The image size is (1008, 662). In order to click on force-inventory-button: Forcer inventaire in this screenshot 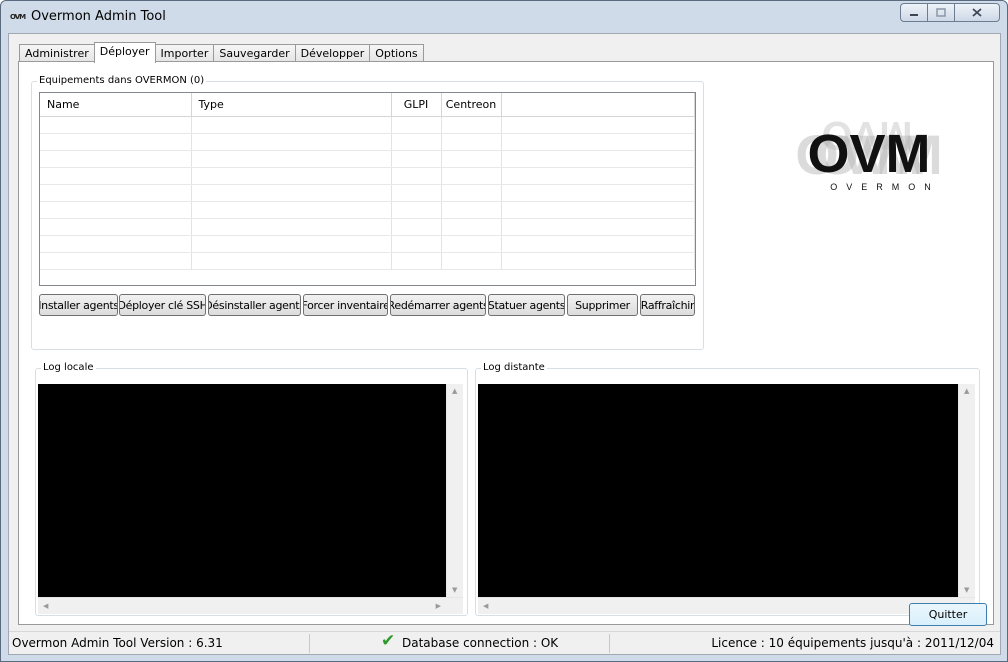, I will do `click(345, 305)`.